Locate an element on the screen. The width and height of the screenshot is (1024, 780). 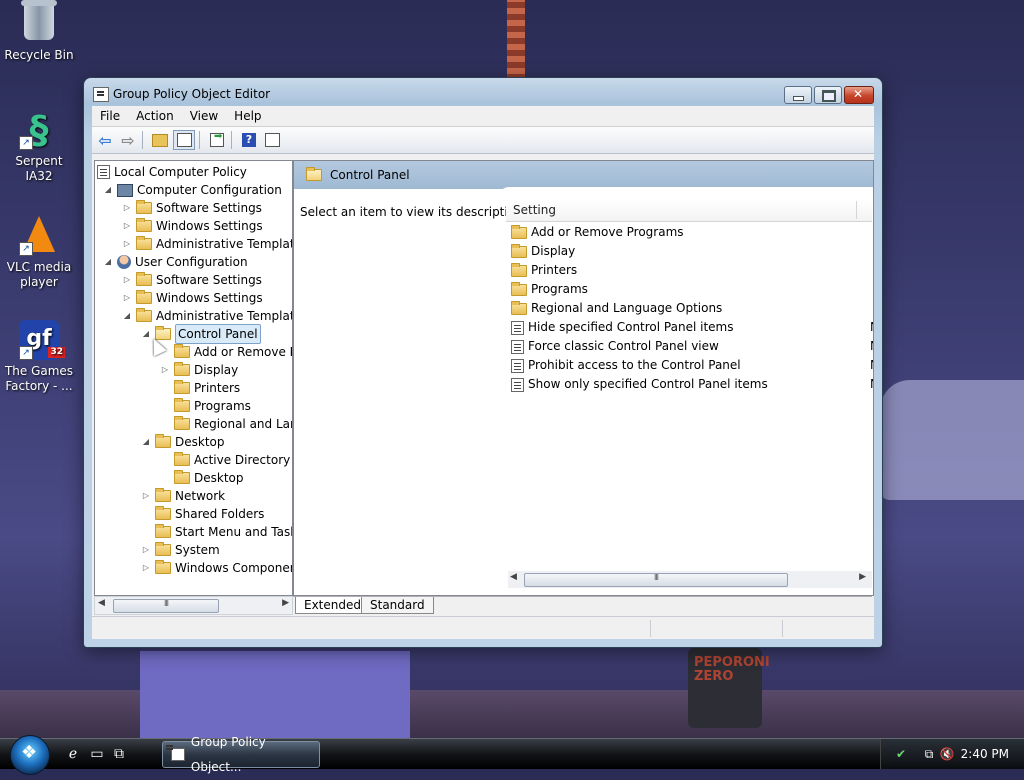
back-button: ⇦ is located at coordinates (105, 140).